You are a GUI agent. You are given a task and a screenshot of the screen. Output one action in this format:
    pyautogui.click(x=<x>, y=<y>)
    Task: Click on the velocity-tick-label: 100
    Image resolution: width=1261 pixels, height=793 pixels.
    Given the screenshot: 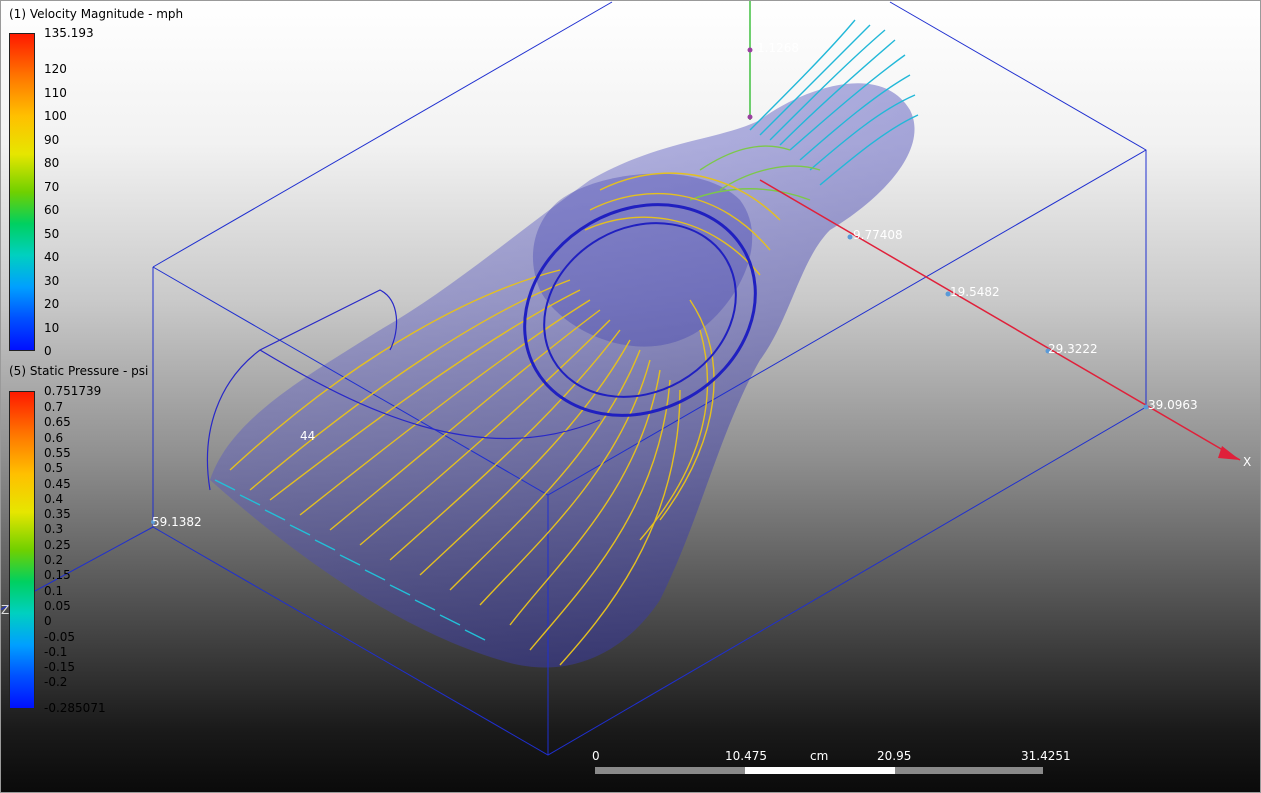 What is the action you would take?
    pyautogui.click(x=55, y=116)
    